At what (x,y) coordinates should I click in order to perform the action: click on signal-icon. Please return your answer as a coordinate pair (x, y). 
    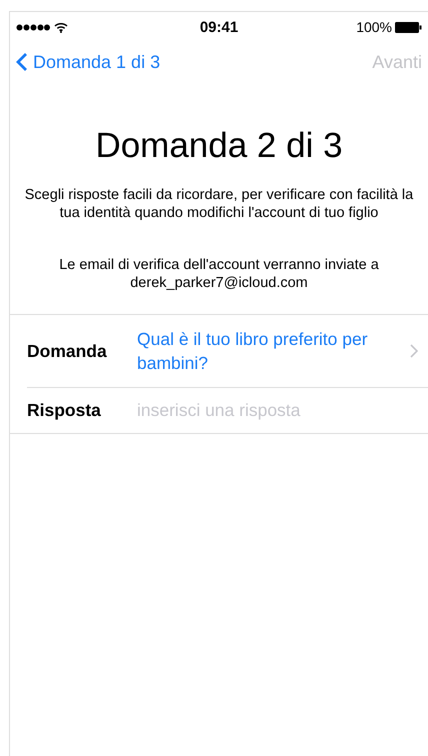
    Looking at the image, I should click on (33, 27).